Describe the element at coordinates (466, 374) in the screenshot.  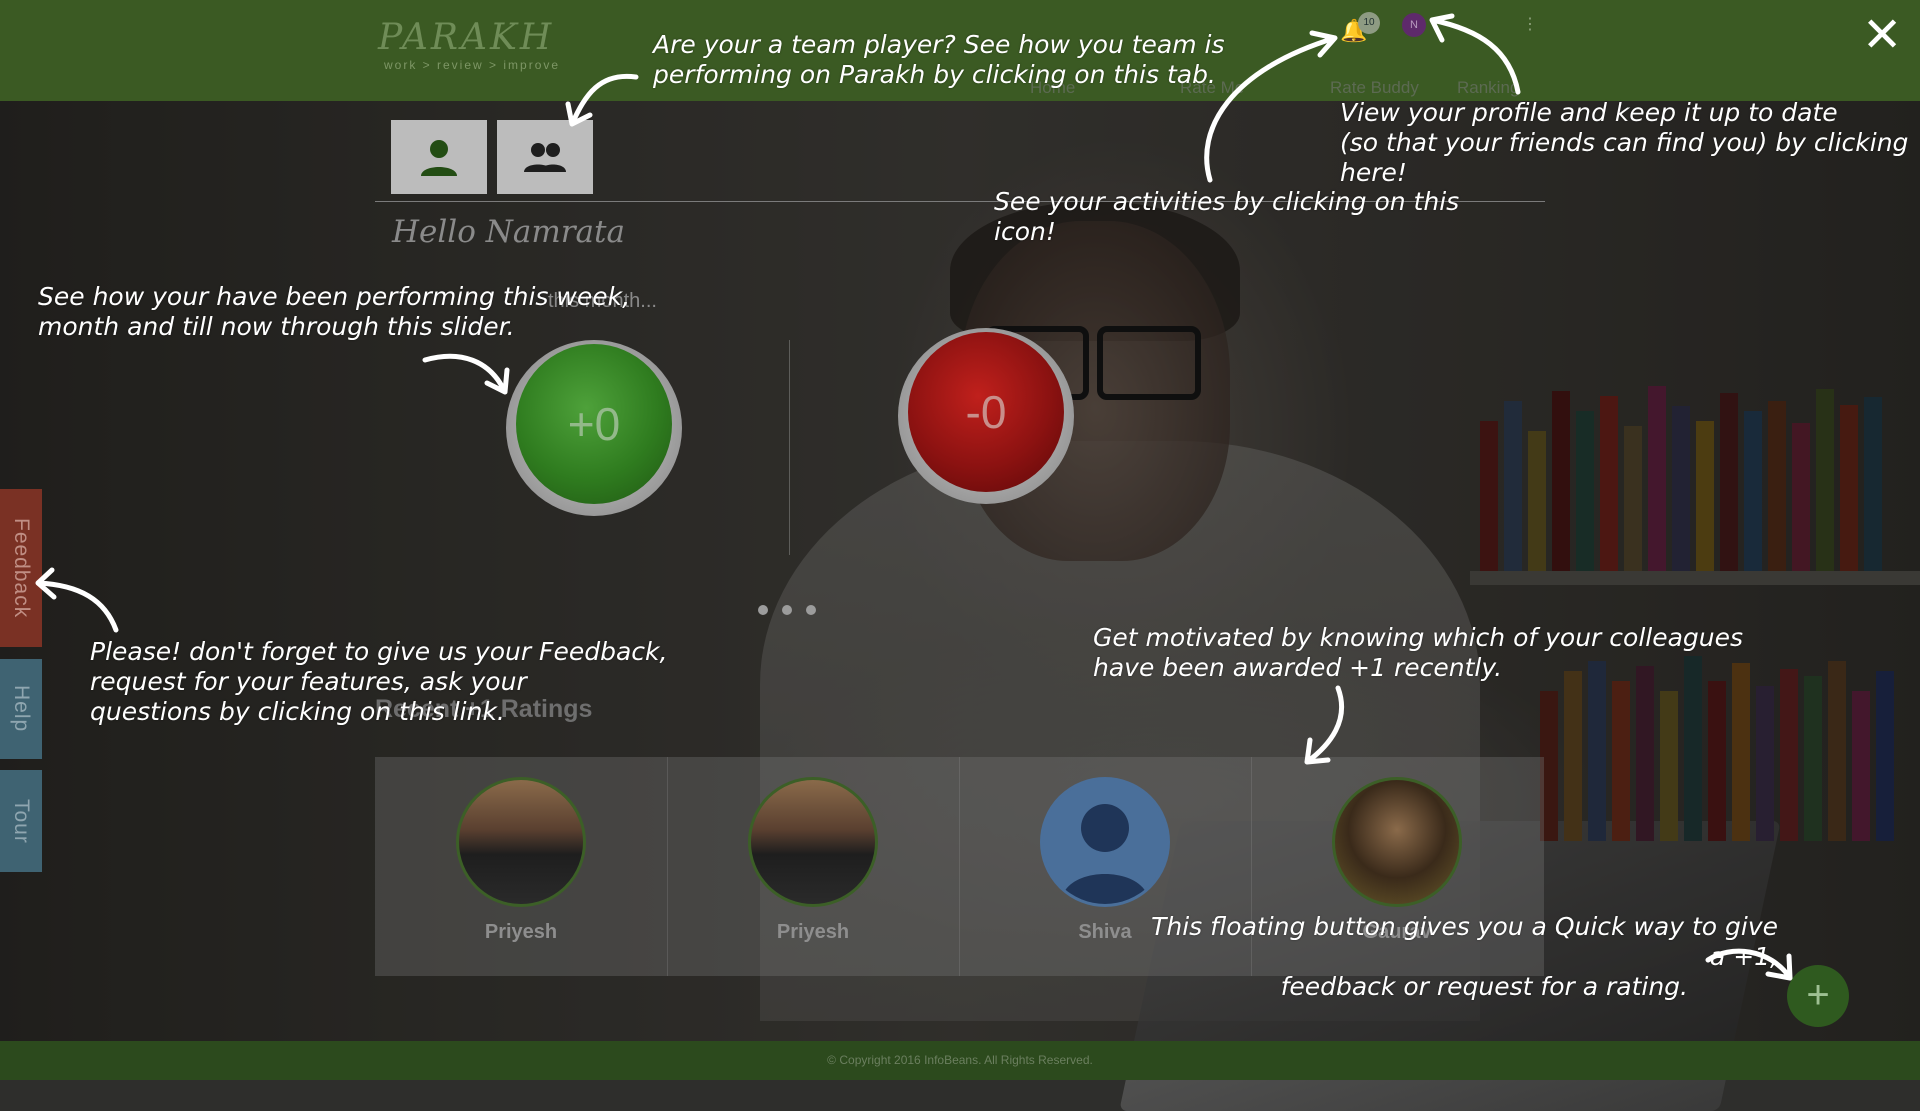
I see `arrow-to-slider` at that location.